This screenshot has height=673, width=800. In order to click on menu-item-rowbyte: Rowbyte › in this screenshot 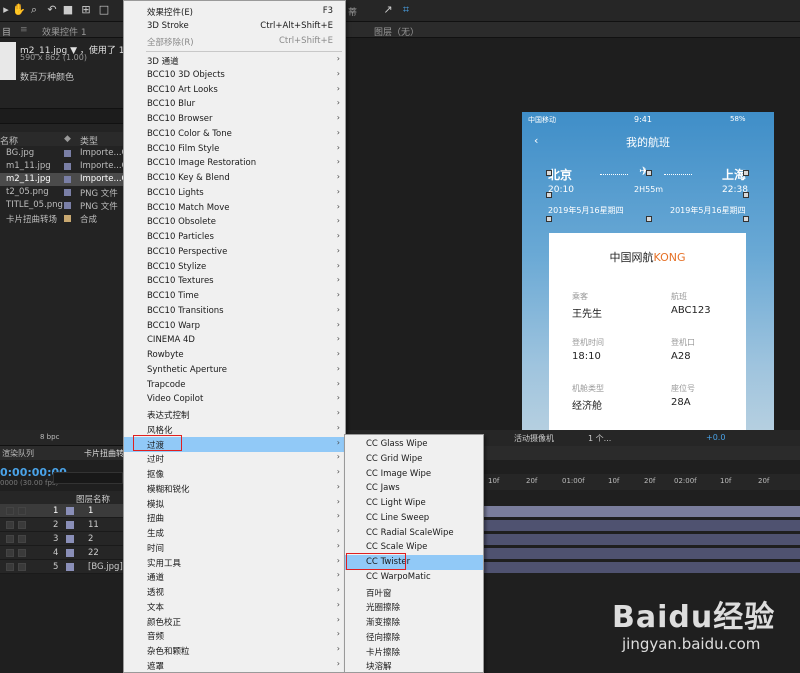, I will do `click(234, 355)`.